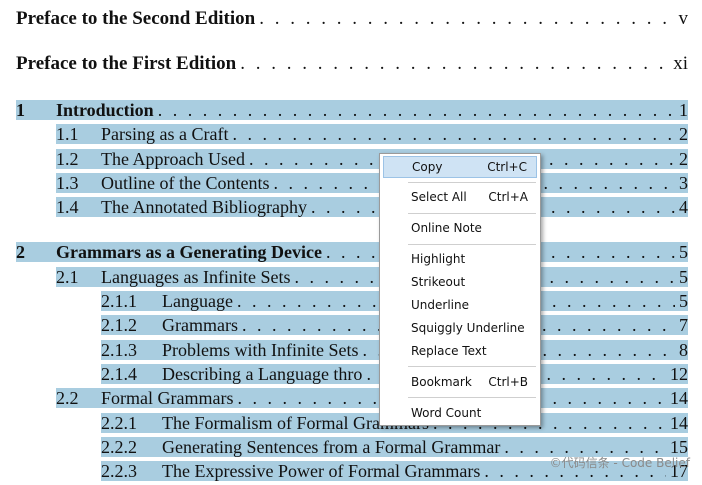 Image resolution: width=702 pixels, height=485 pixels. What do you see at coordinates (196, 277) in the screenshot?
I see `toc-title: Languages as Infinite Sets` at bounding box center [196, 277].